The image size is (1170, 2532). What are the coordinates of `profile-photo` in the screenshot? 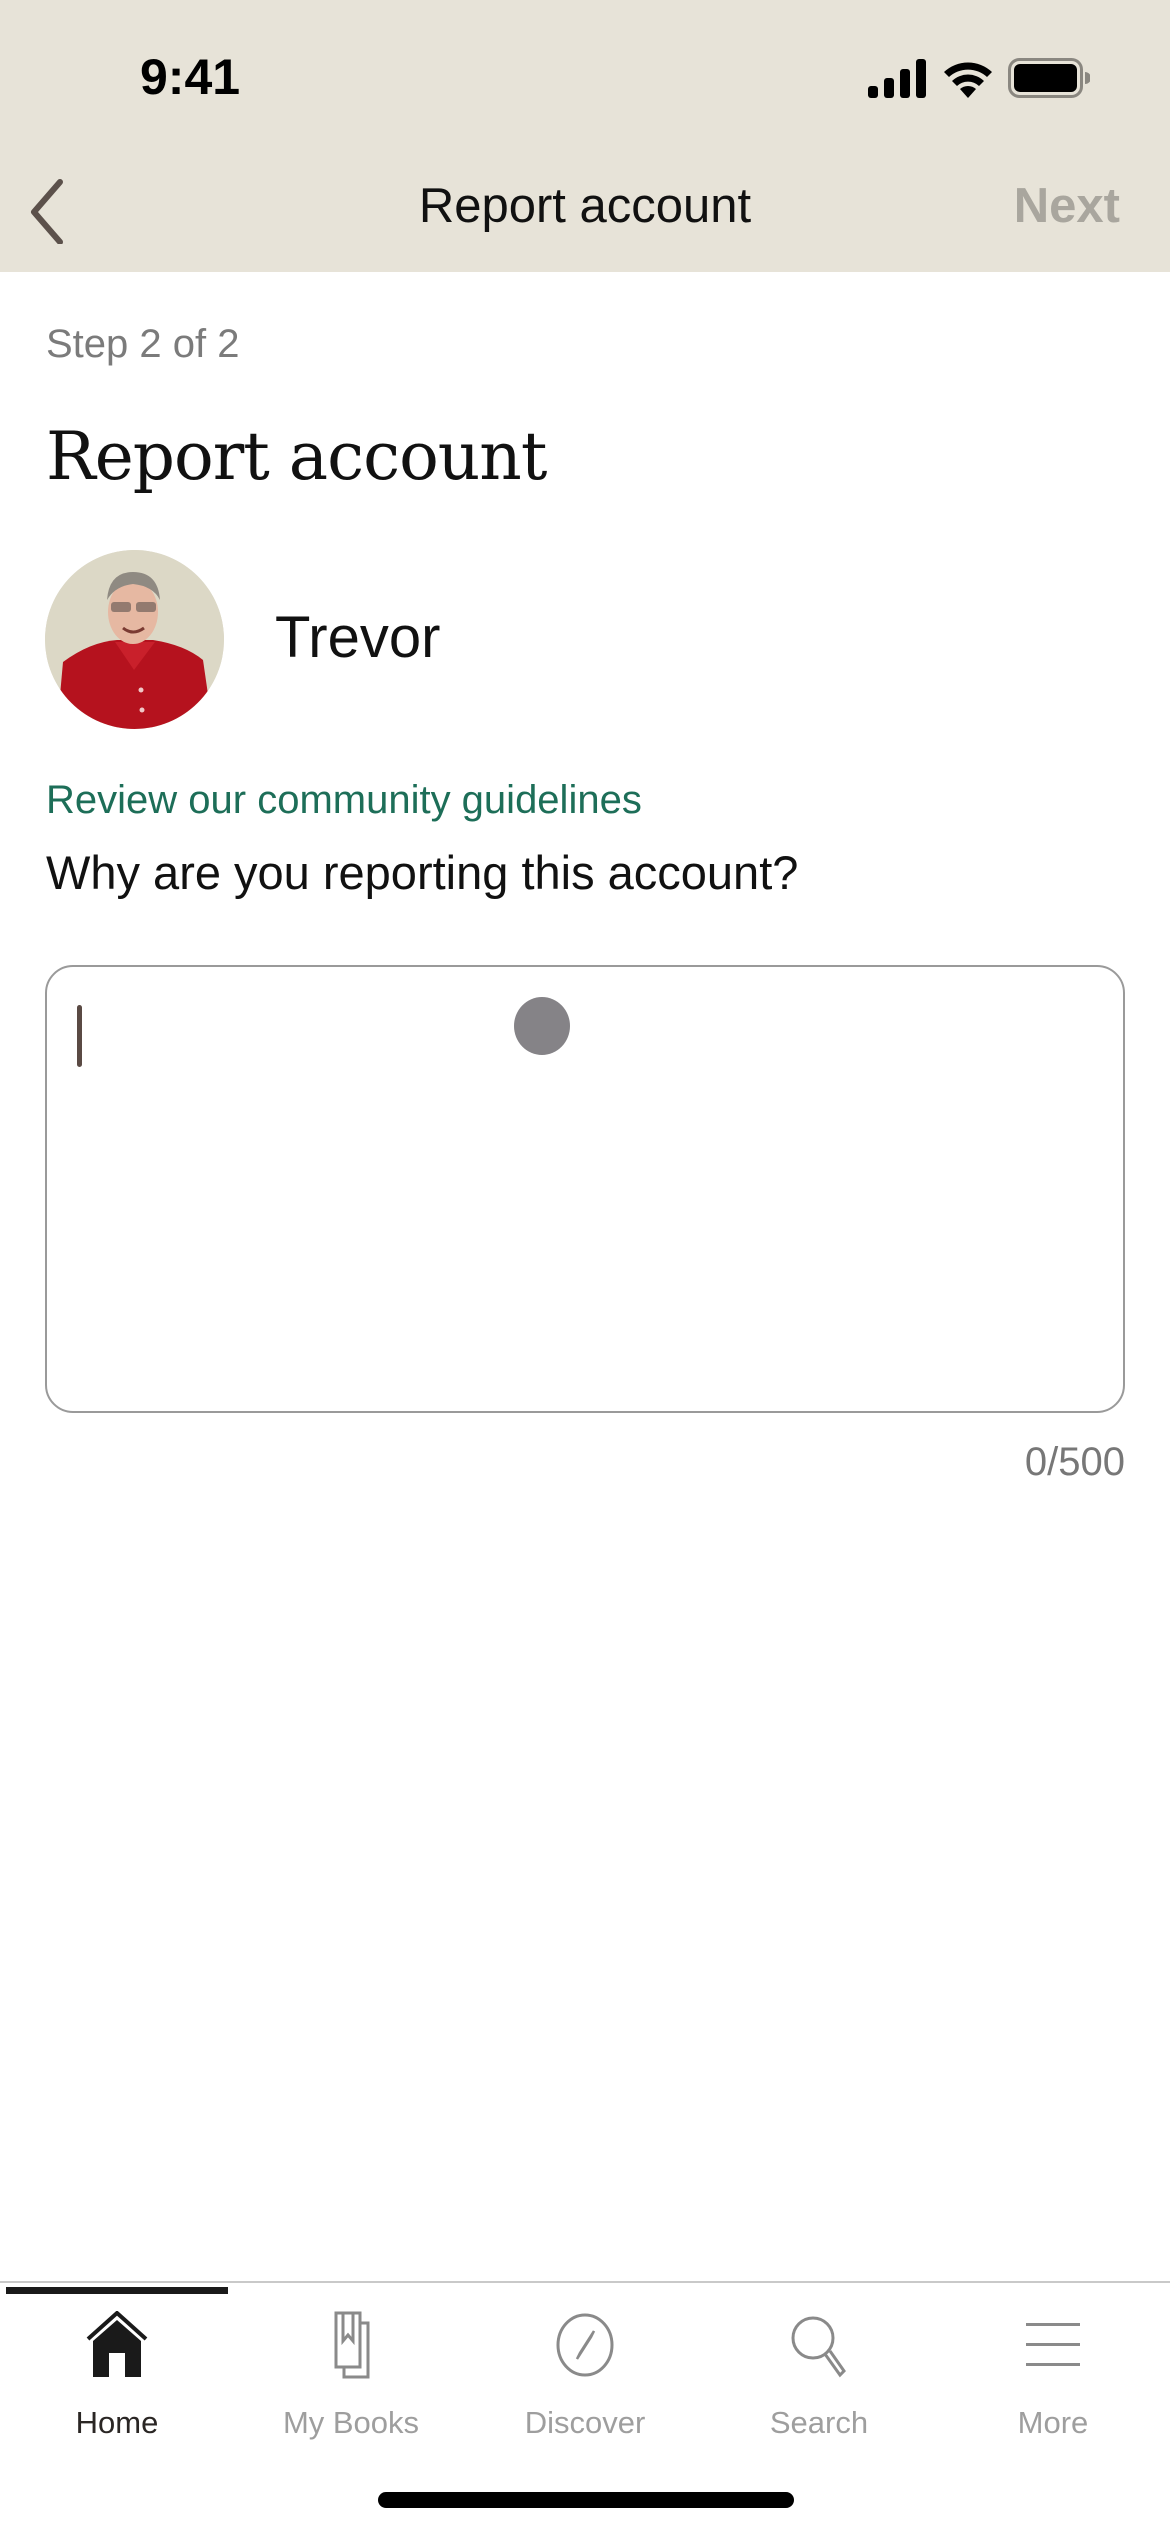 It's located at (134, 639).